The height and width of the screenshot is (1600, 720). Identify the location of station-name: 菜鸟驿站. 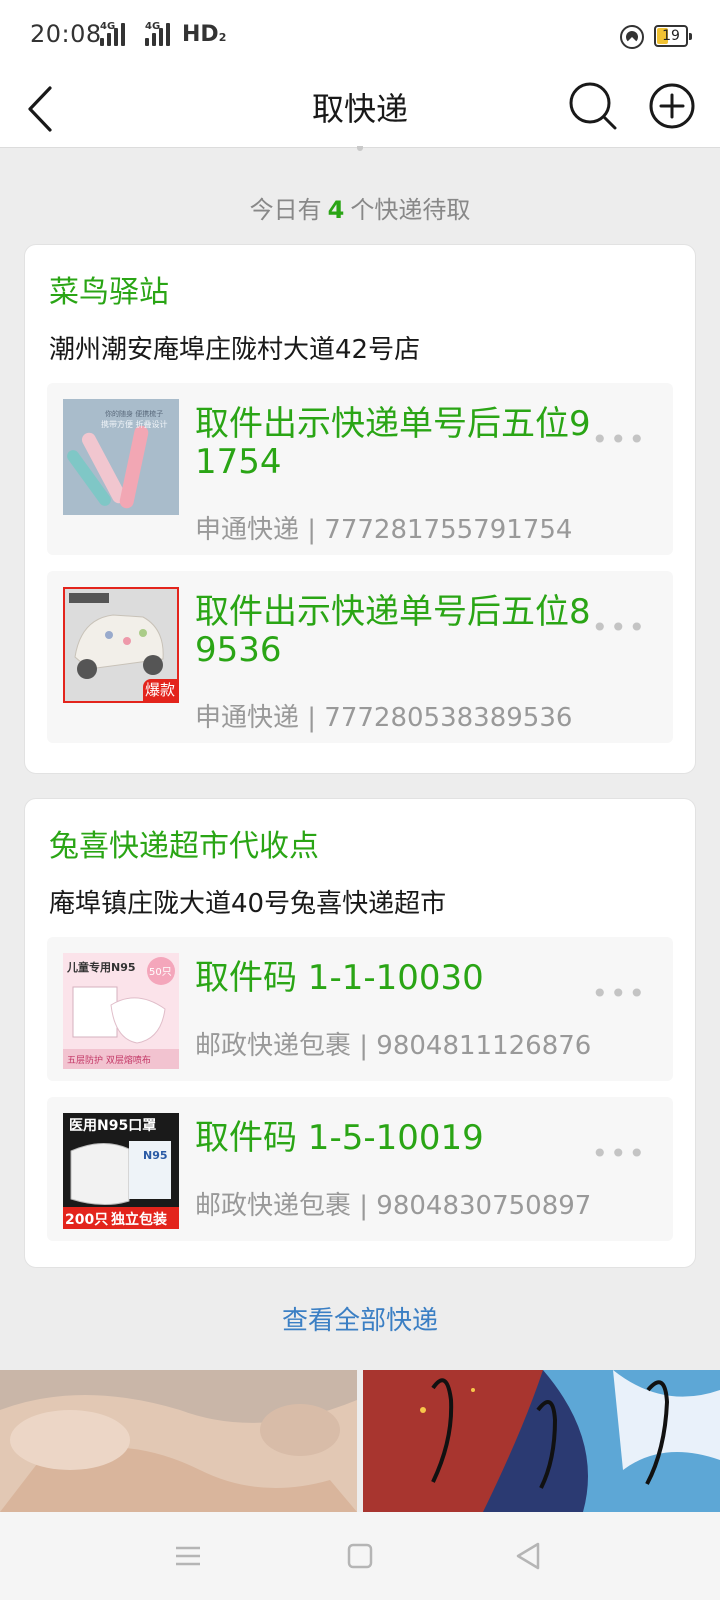
(109, 289).